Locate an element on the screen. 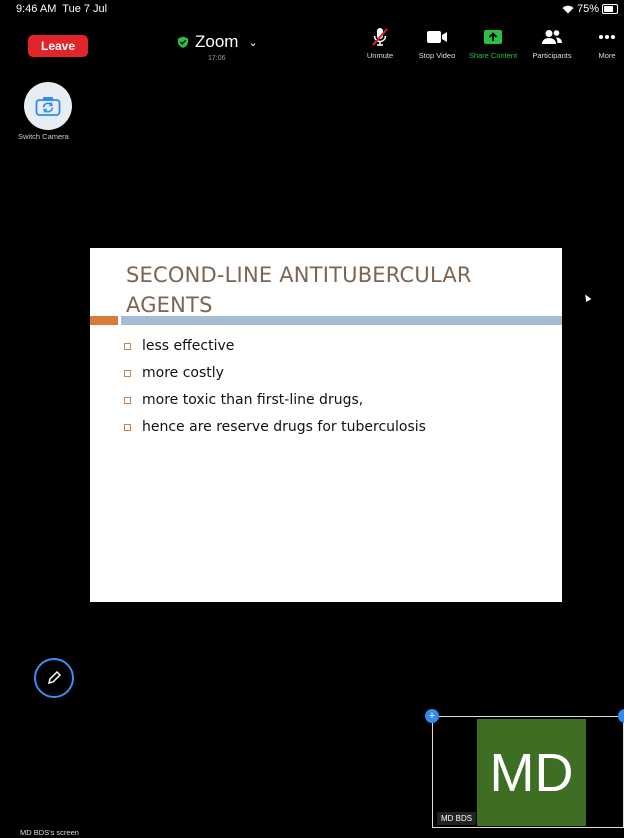  meeting-title: Zoom is located at coordinates (217, 41).